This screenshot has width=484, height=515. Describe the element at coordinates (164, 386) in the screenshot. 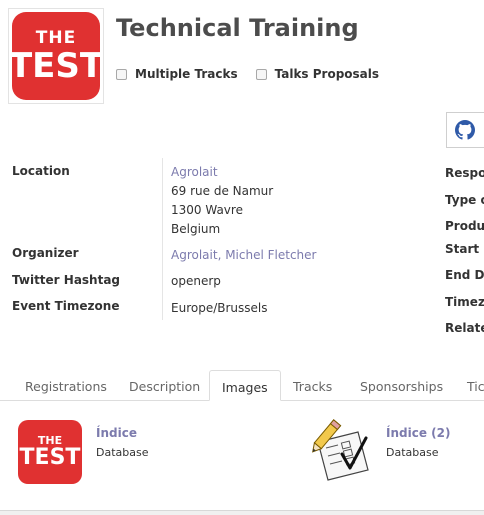

I see `tab-description: Description` at that location.